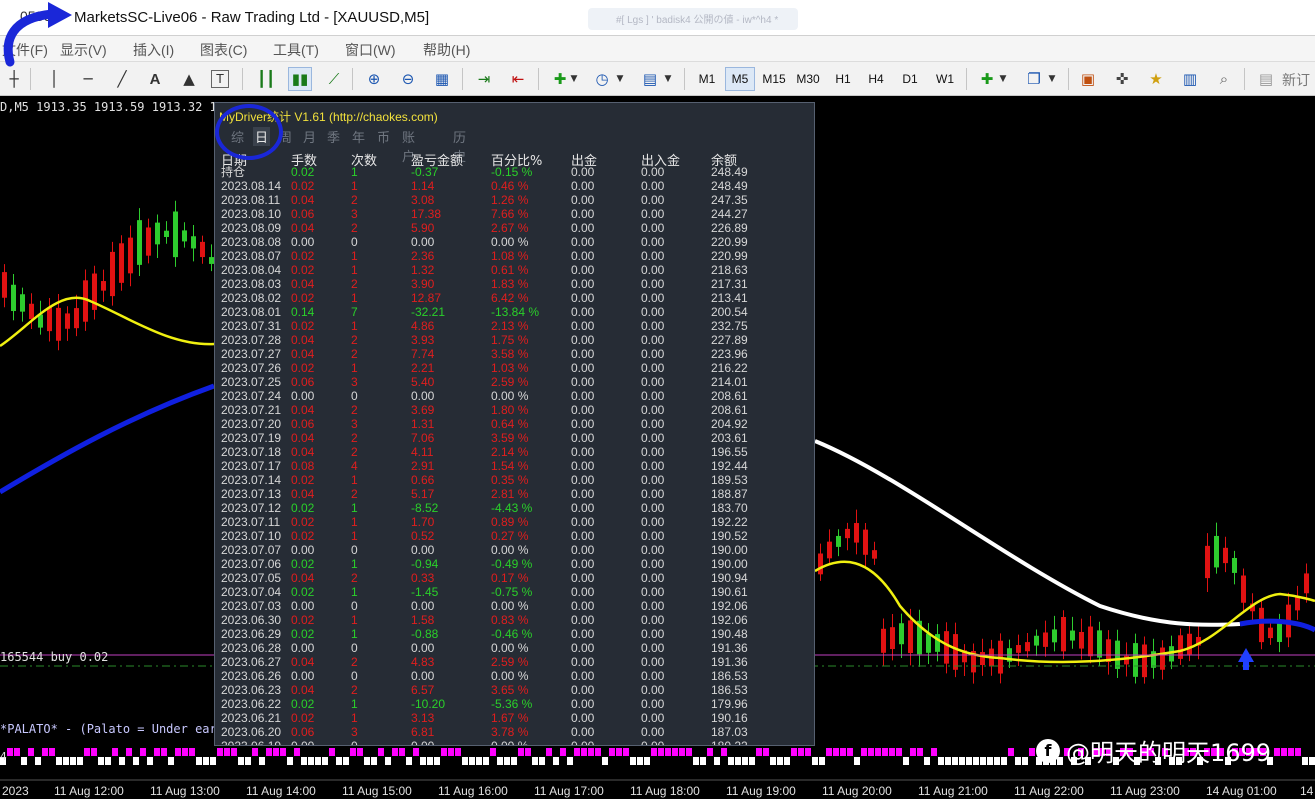  Describe the element at coordinates (309, 136) in the screenshot. I see `tab-month: 月` at that location.